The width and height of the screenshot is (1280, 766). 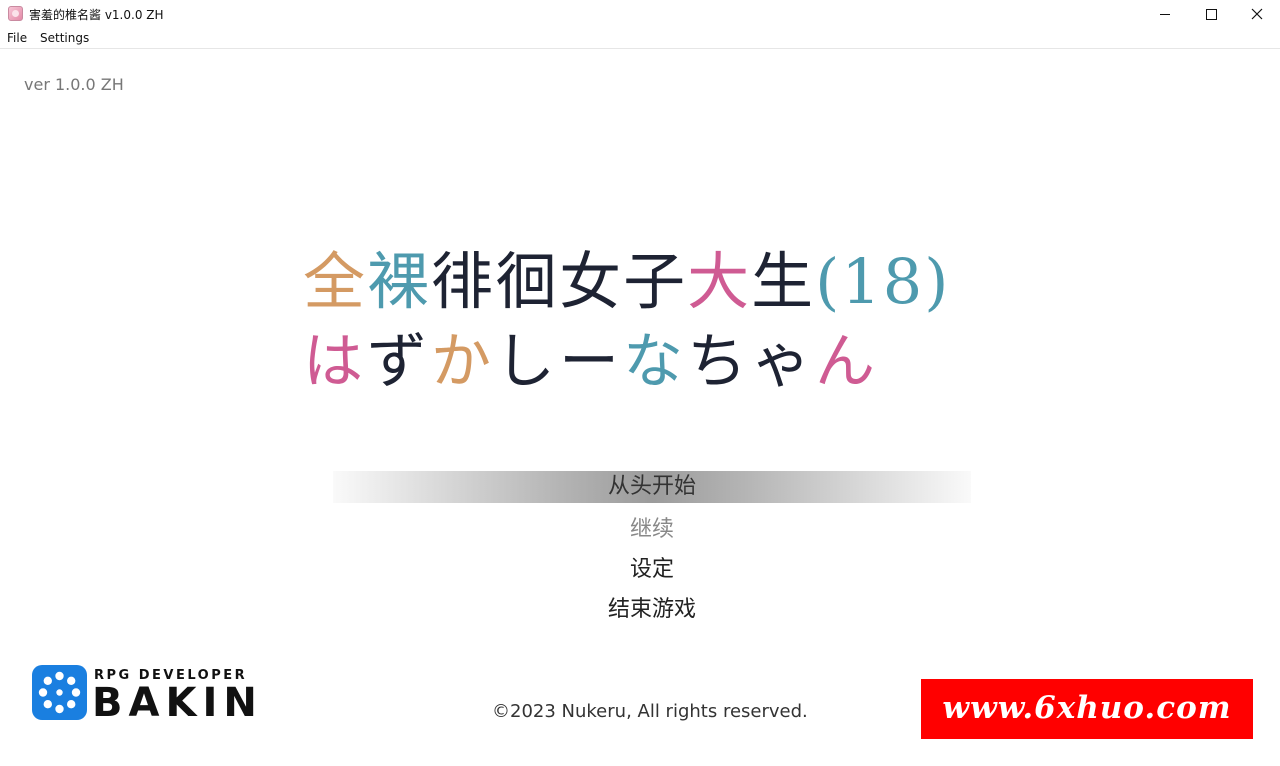 I want to click on continue-button: 继续, so click(x=652, y=530).